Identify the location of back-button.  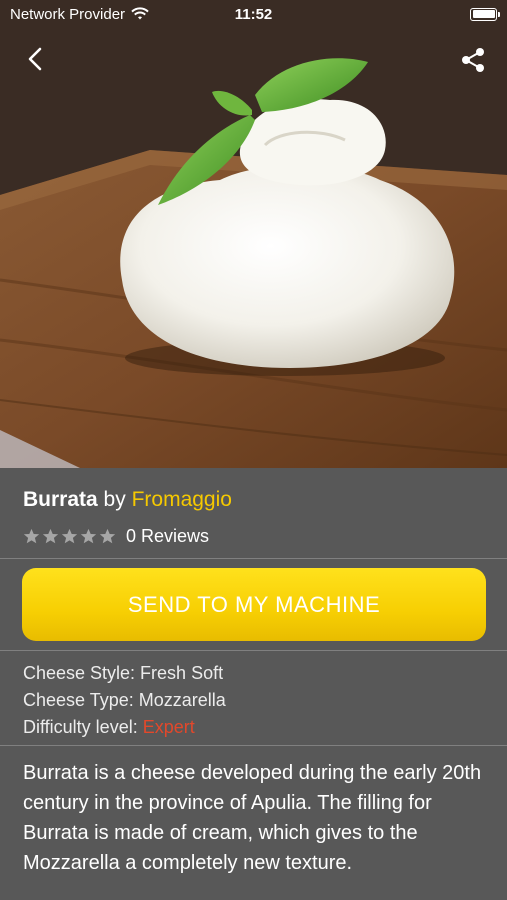
(35, 59).